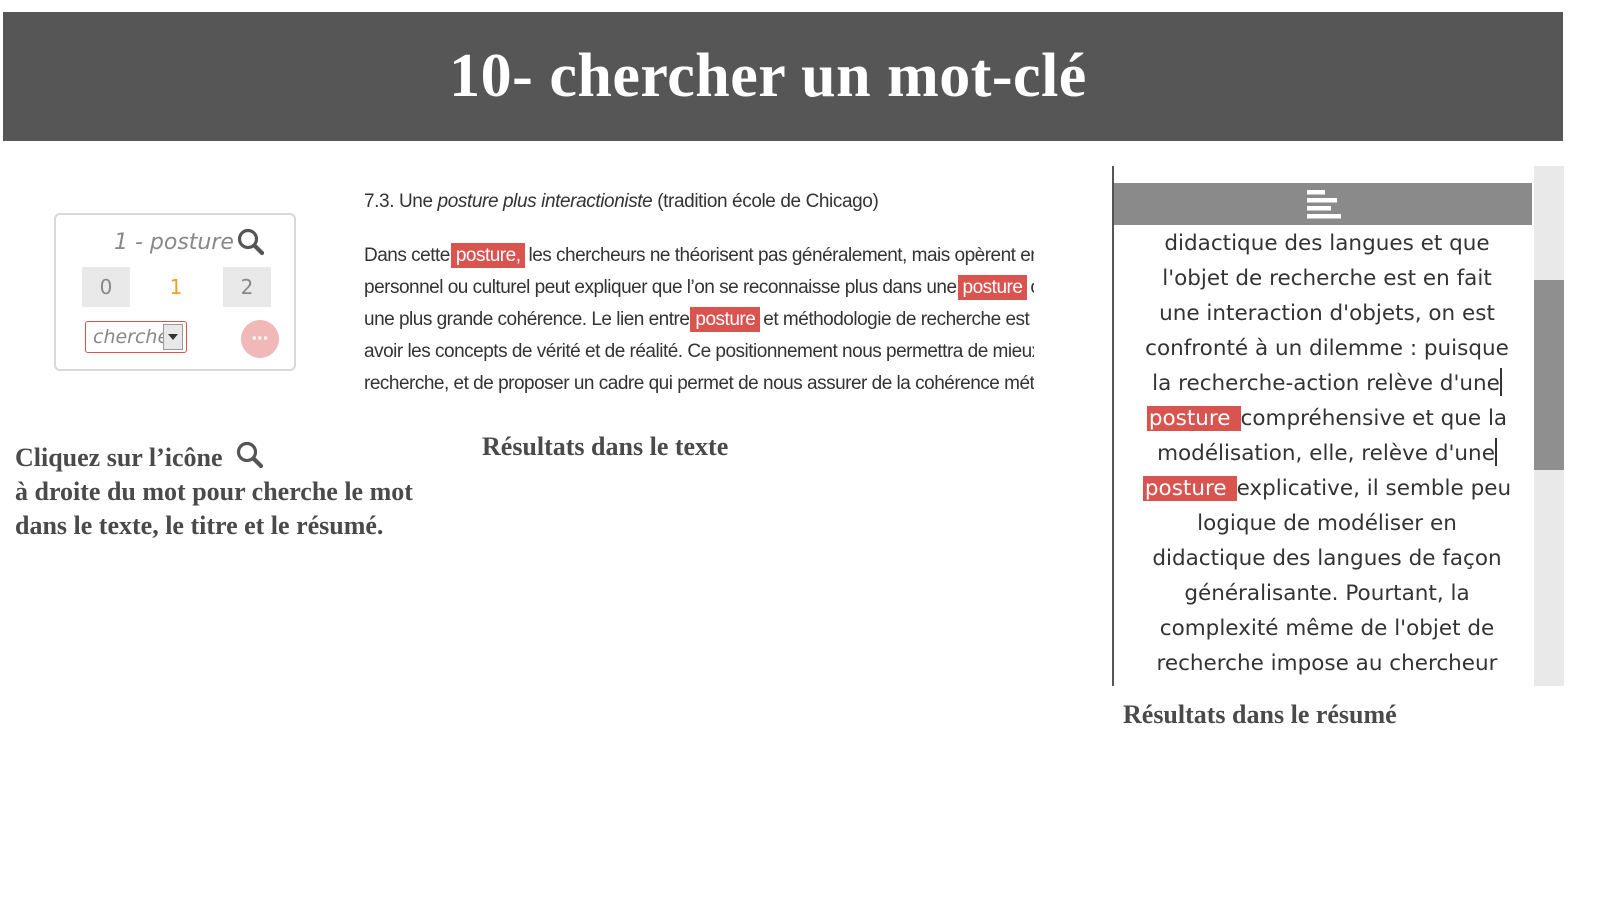 The height and width of the screenshot is (900, 1600). I want to click on search-scope-select: cherche, so click(136, 337).